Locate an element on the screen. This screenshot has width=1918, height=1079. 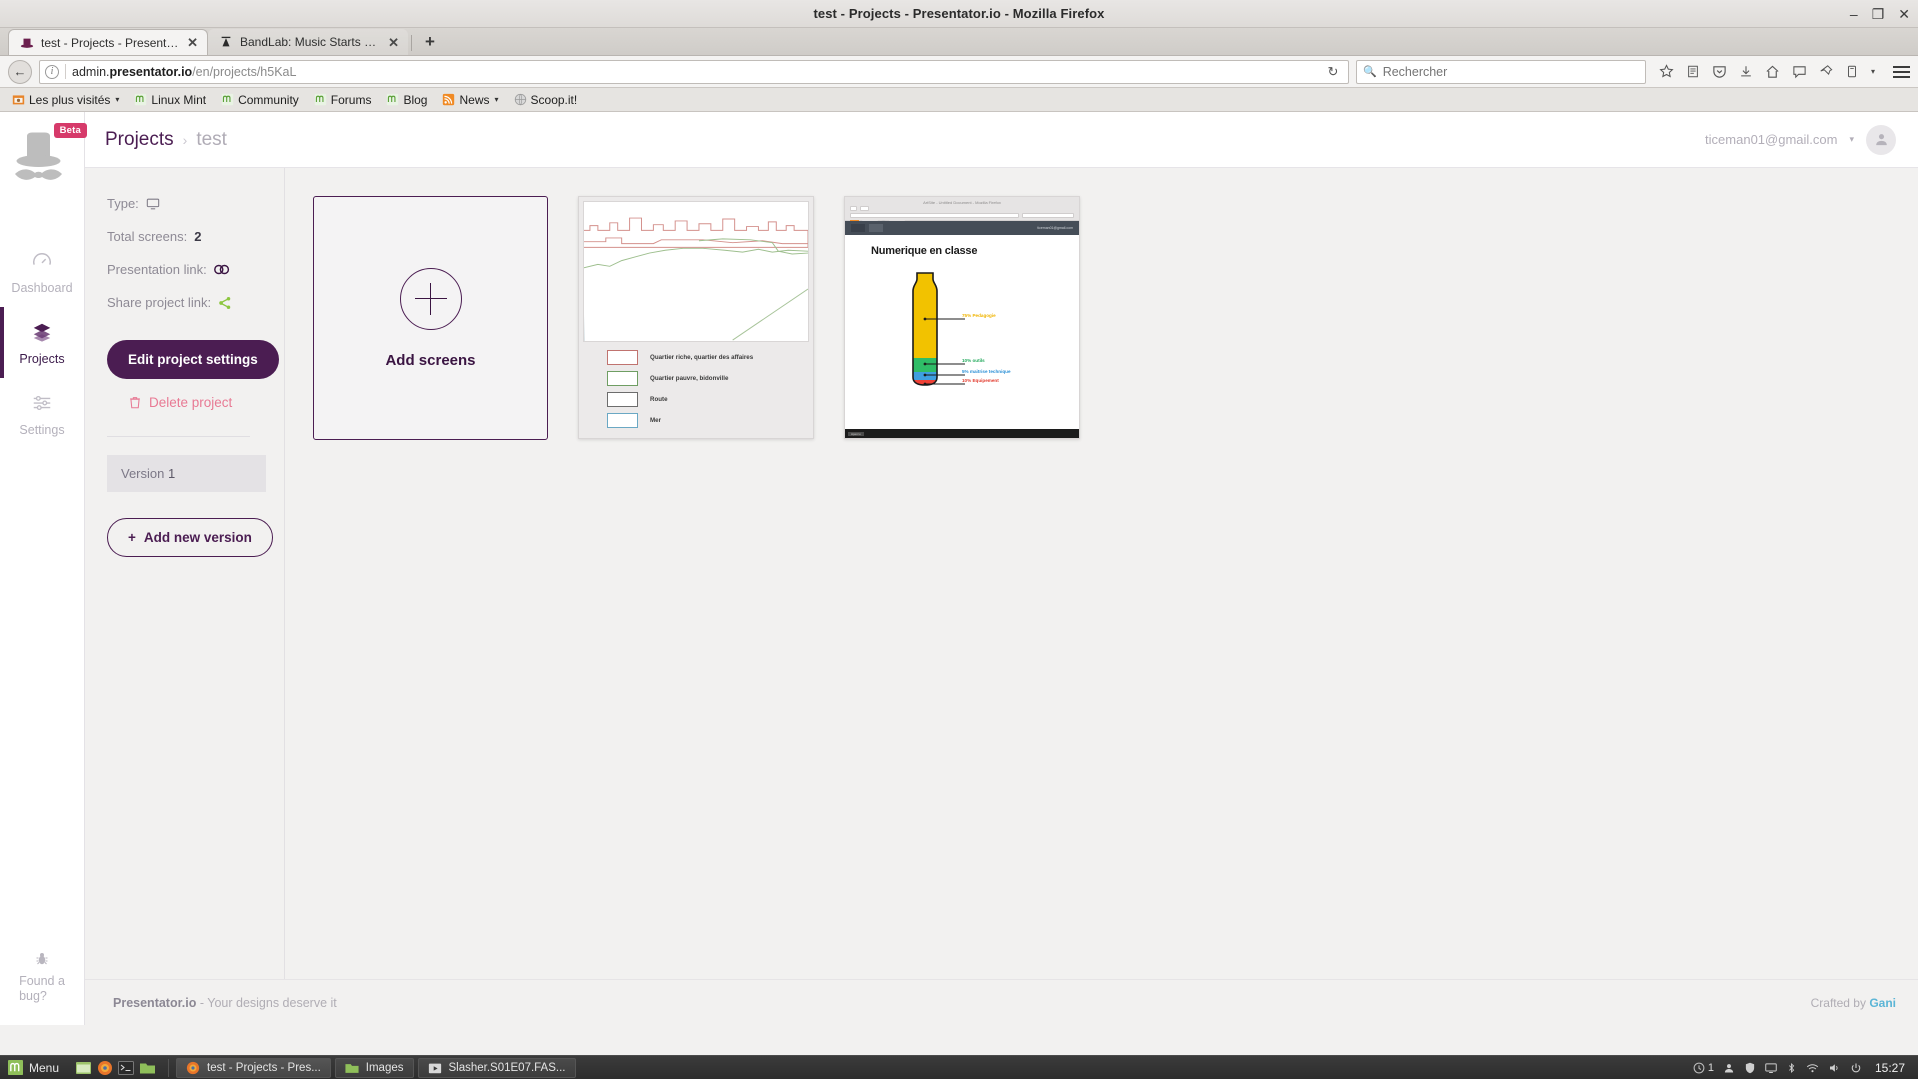
url-prefix: admin. is located at coordinates (91, 71).